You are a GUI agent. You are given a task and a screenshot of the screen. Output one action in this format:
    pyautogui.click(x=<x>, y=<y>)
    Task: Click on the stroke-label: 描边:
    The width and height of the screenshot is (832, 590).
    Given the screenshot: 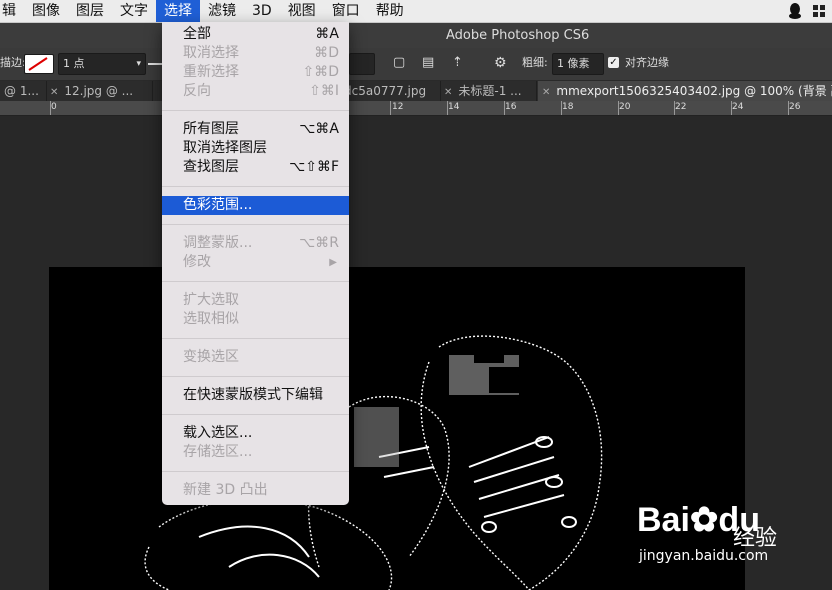 What is the action you would take?
    pyautogui.click(x=13, y=62)
    